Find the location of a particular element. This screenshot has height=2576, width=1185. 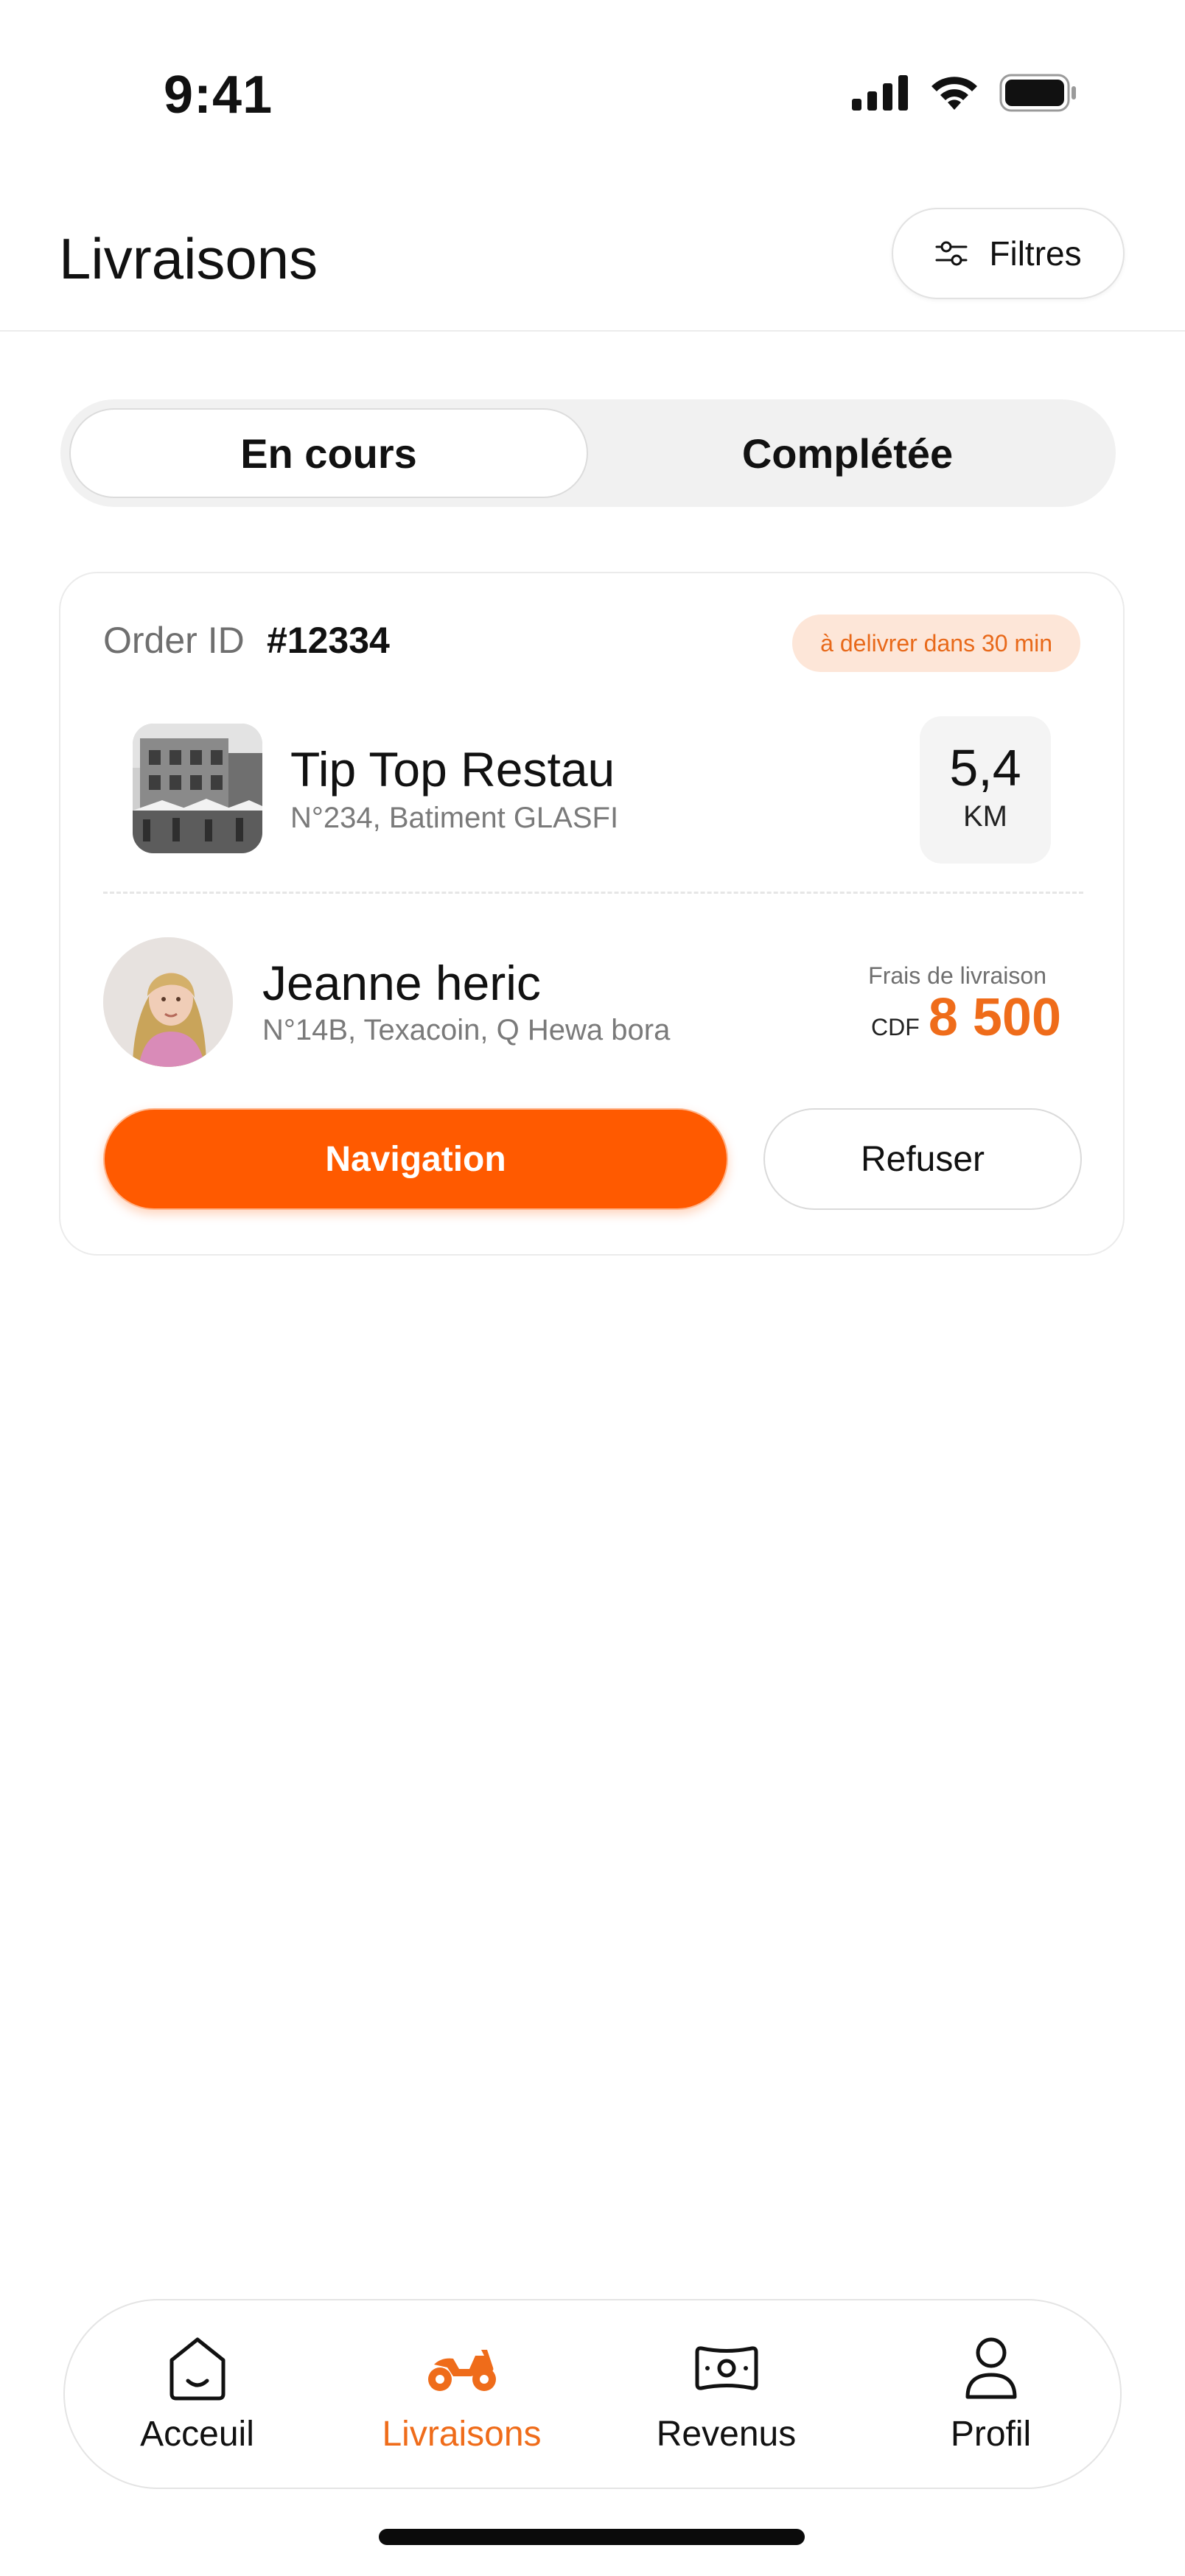

order-id-value: #12334 is located at coordinates (328, 640).